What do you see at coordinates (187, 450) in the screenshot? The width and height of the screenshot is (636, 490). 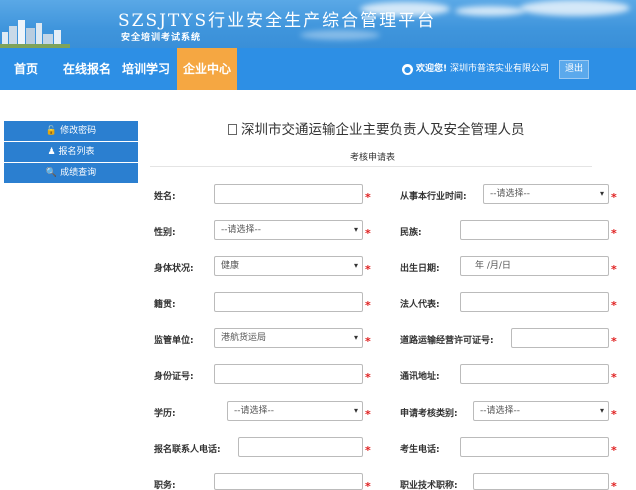 I see `contact-phone-label: 报名联系人电话:` at bounding box center [187, 450].